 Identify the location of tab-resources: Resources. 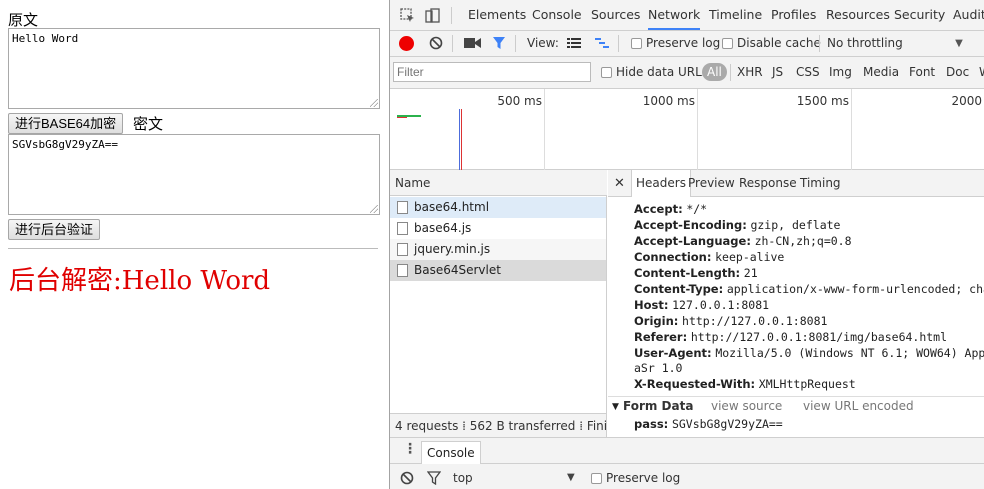
(858, 15).